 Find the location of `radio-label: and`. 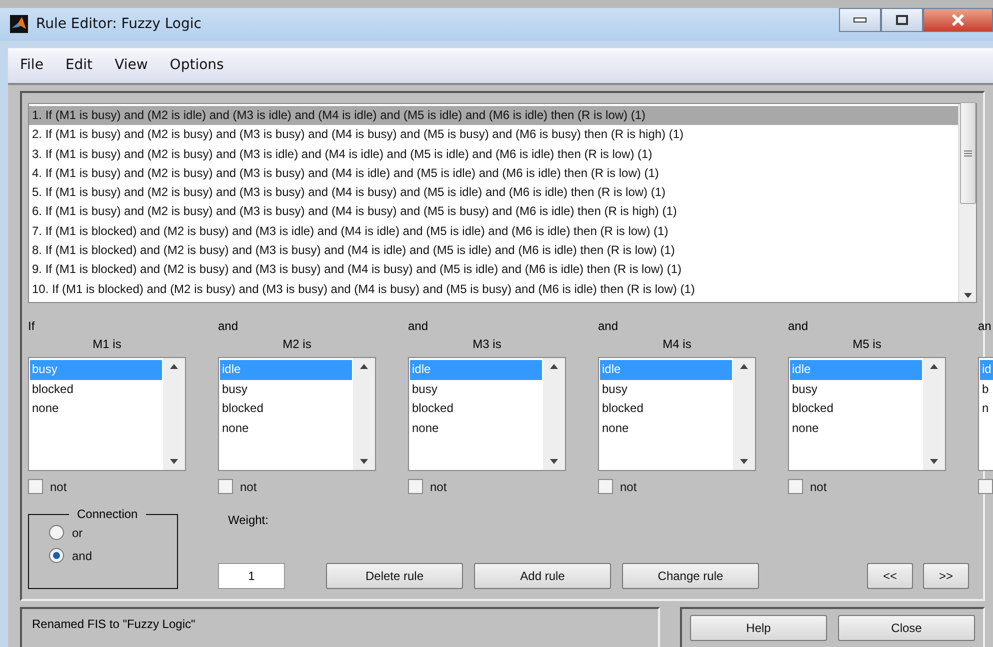

radio-label: and is located at coordinates (82, 555).